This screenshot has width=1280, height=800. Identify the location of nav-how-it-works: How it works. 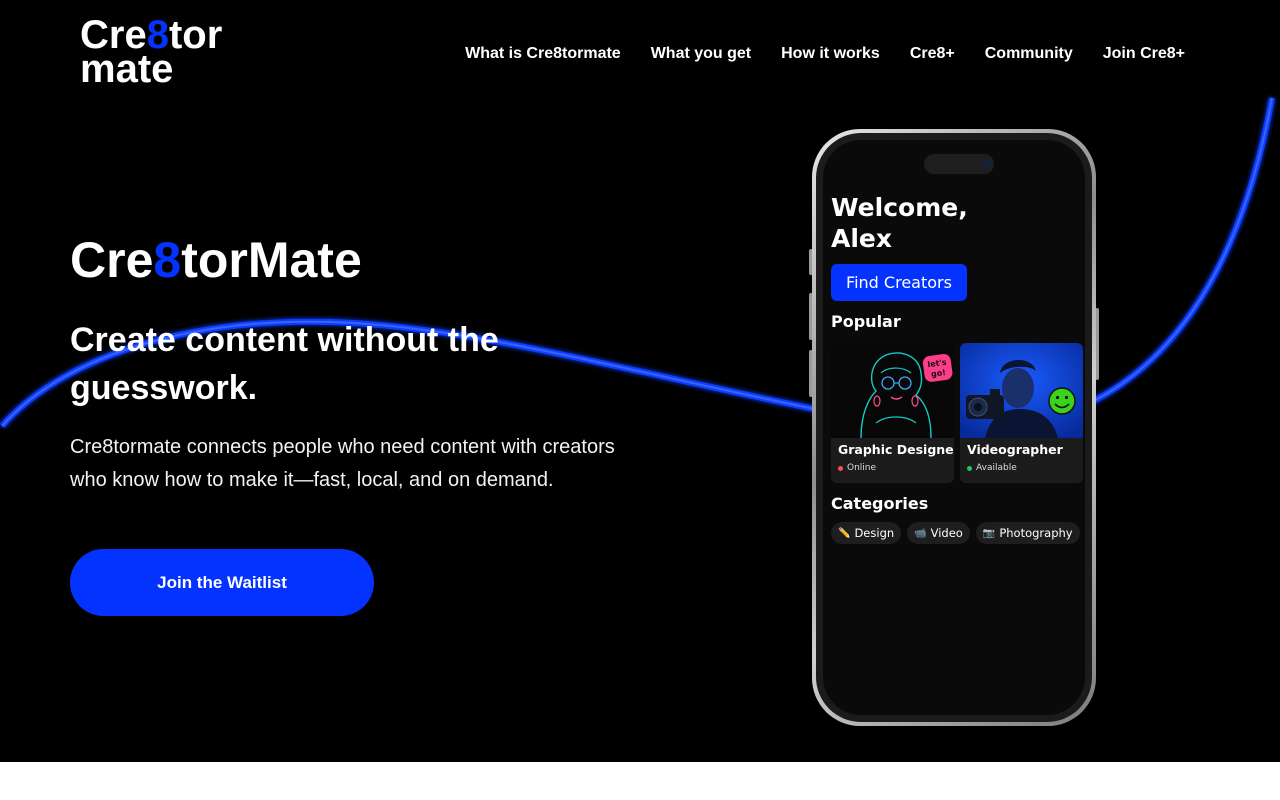
(830, 54).